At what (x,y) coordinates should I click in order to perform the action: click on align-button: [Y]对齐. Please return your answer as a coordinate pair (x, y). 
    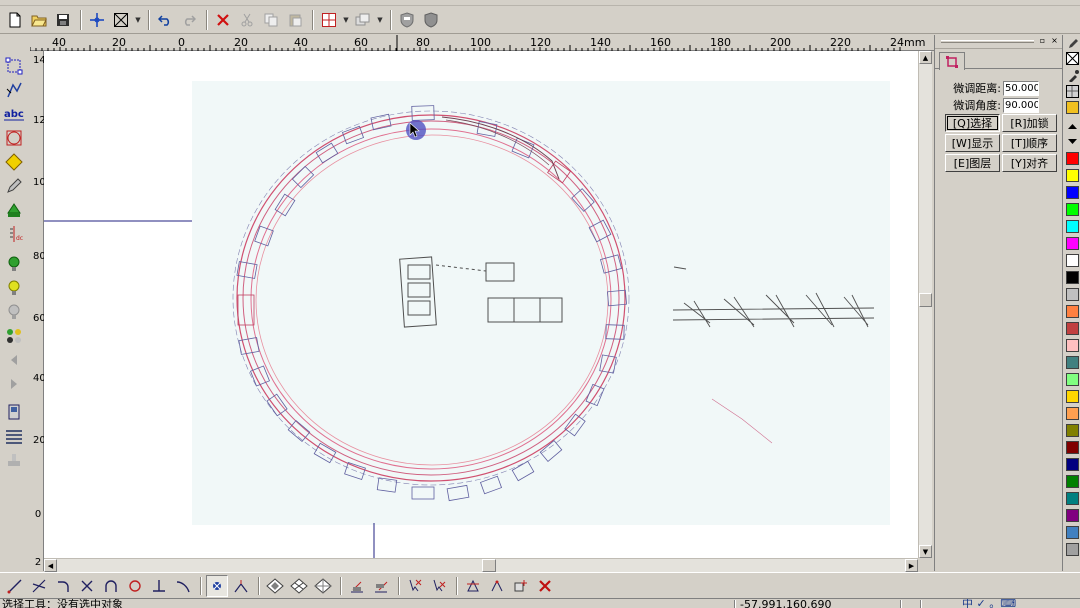
    Looking at the image, I should click on (1029, 163).